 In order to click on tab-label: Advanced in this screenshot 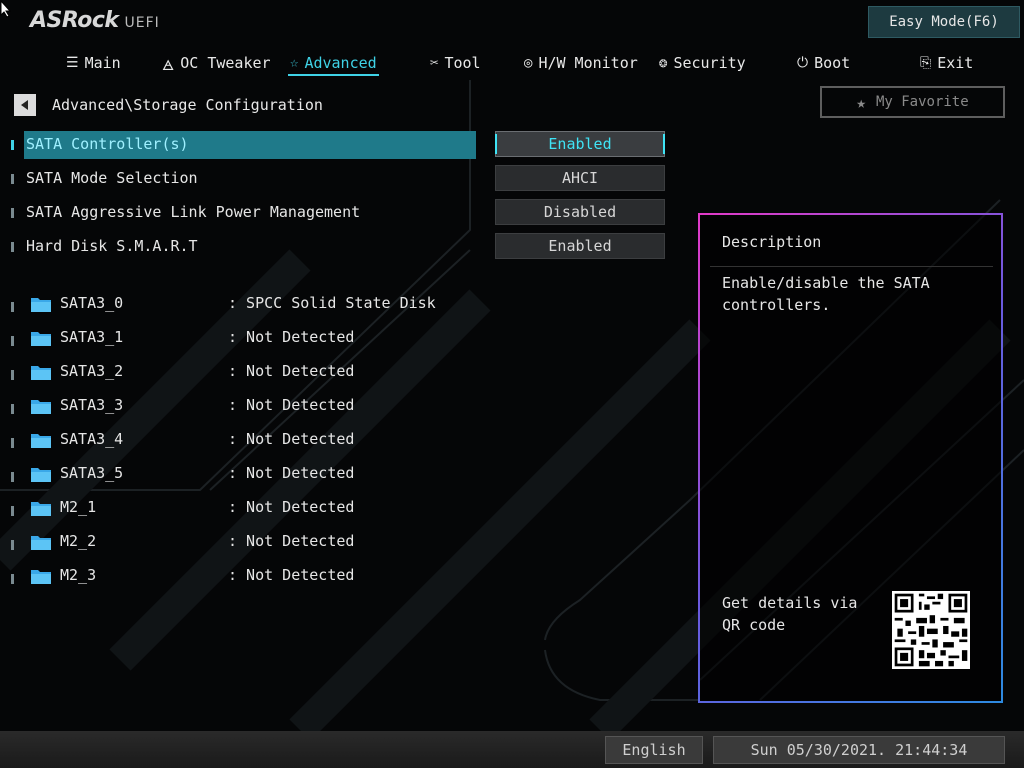, I will do `click(340, 63)`.